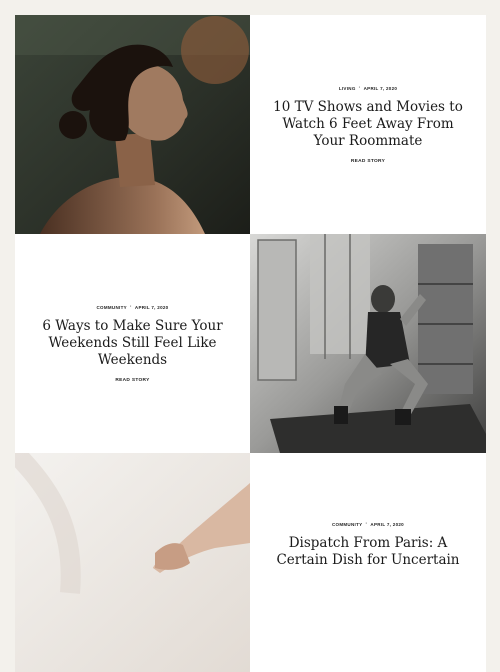  Describe the element at coordinates (151, 307) in the screenshot. I see `article-2-date: APRIL 7, 2020` at that location.